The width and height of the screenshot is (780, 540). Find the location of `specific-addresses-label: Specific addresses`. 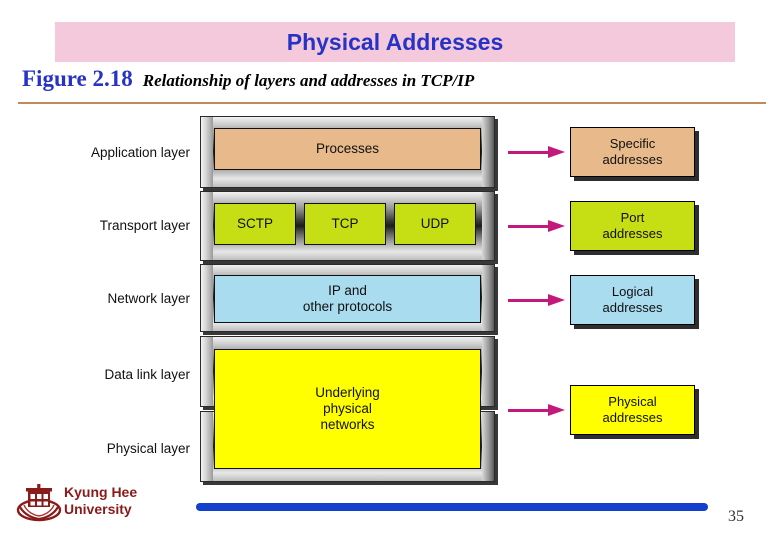

specific-addresses-label: Specific addresses is located at coordinates (632, 151).